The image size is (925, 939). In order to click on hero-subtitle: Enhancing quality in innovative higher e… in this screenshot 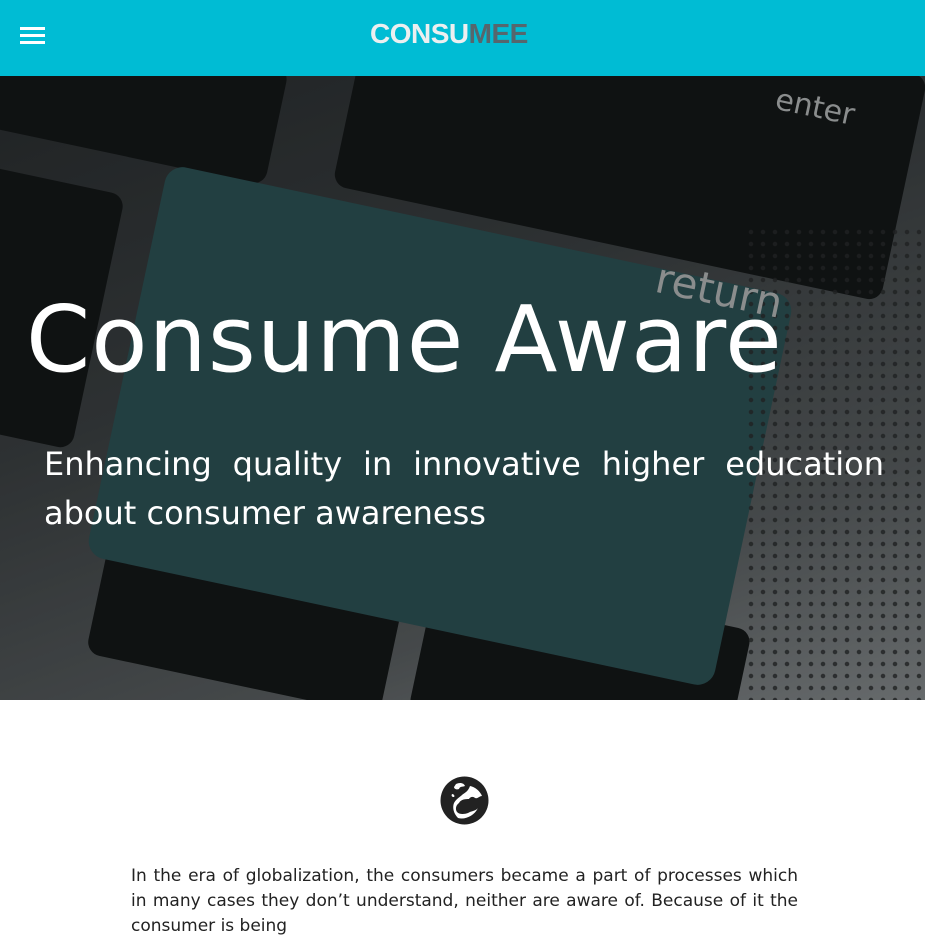, I will do `click(464, 488)`.